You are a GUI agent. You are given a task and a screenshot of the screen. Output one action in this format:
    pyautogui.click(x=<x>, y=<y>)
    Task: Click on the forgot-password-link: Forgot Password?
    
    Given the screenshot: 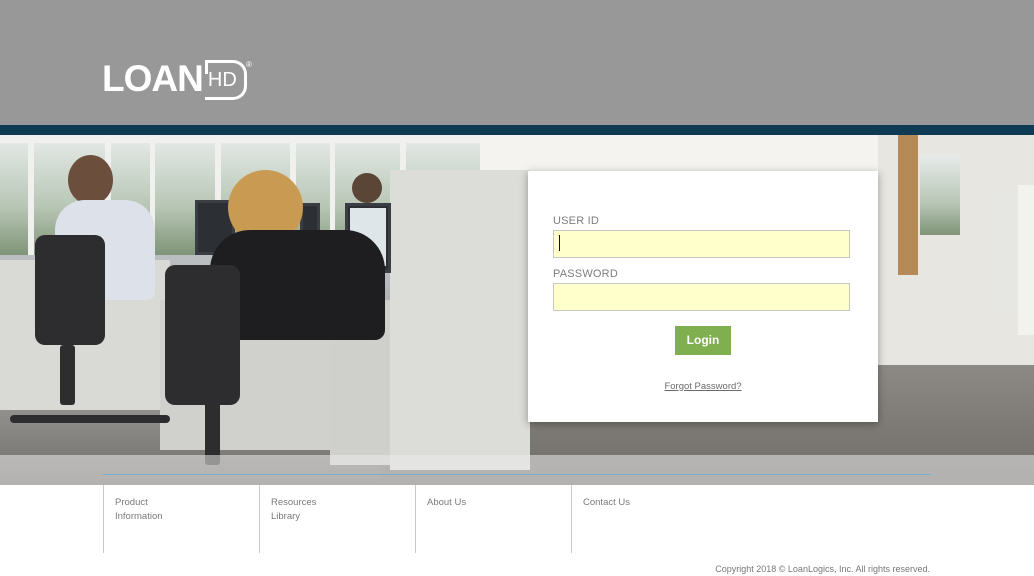 What is the action you would take?
    pyautogui.click(x=703, y=386)
    